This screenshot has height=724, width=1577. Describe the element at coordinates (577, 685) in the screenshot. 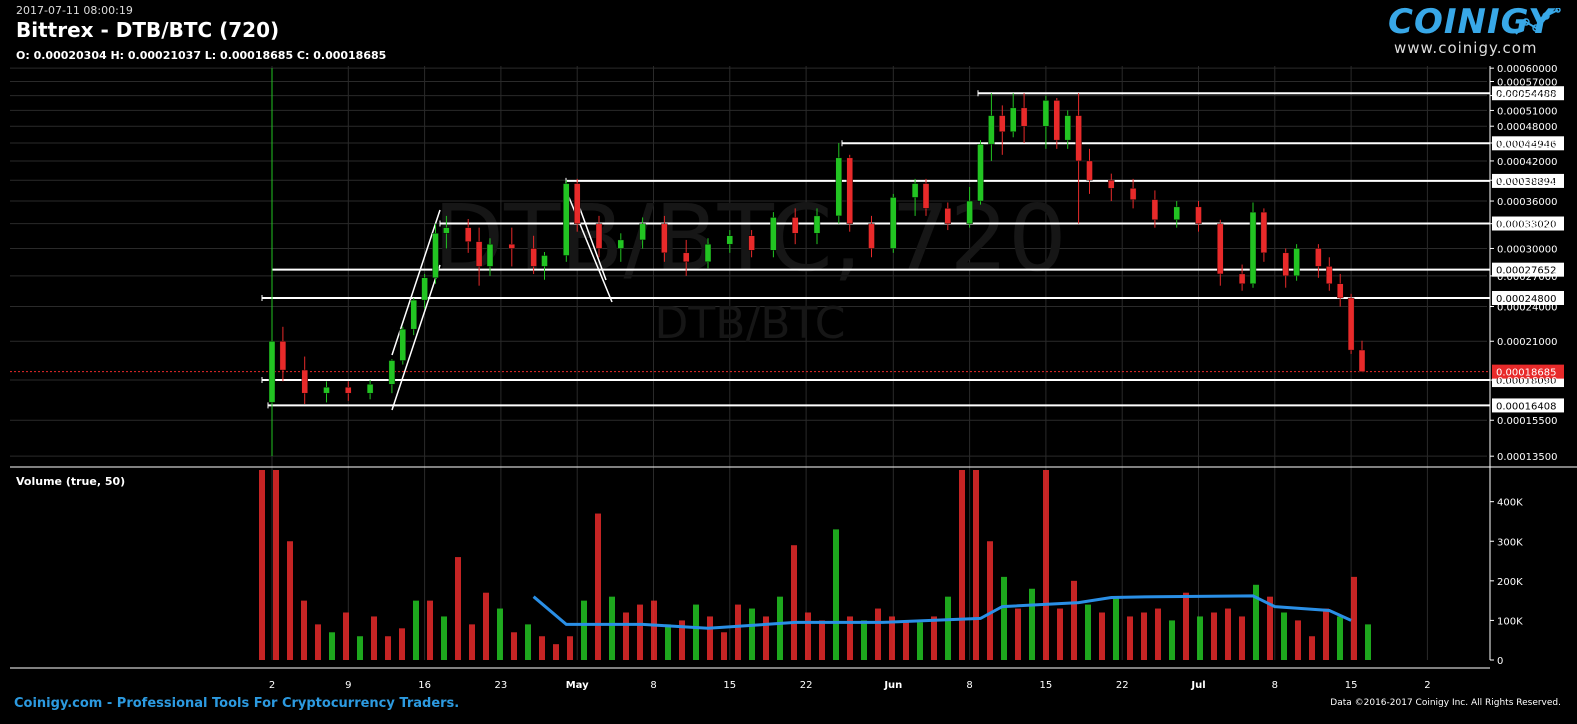

I see `x-tick-label: May` at that location.